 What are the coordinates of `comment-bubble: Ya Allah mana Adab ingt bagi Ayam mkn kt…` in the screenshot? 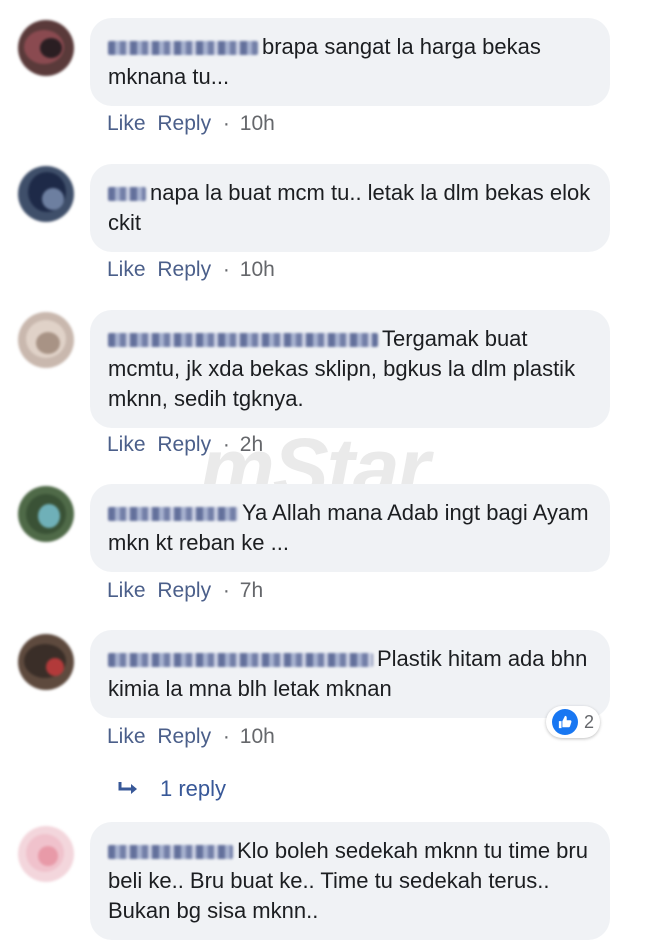 It's located at (350, 528).